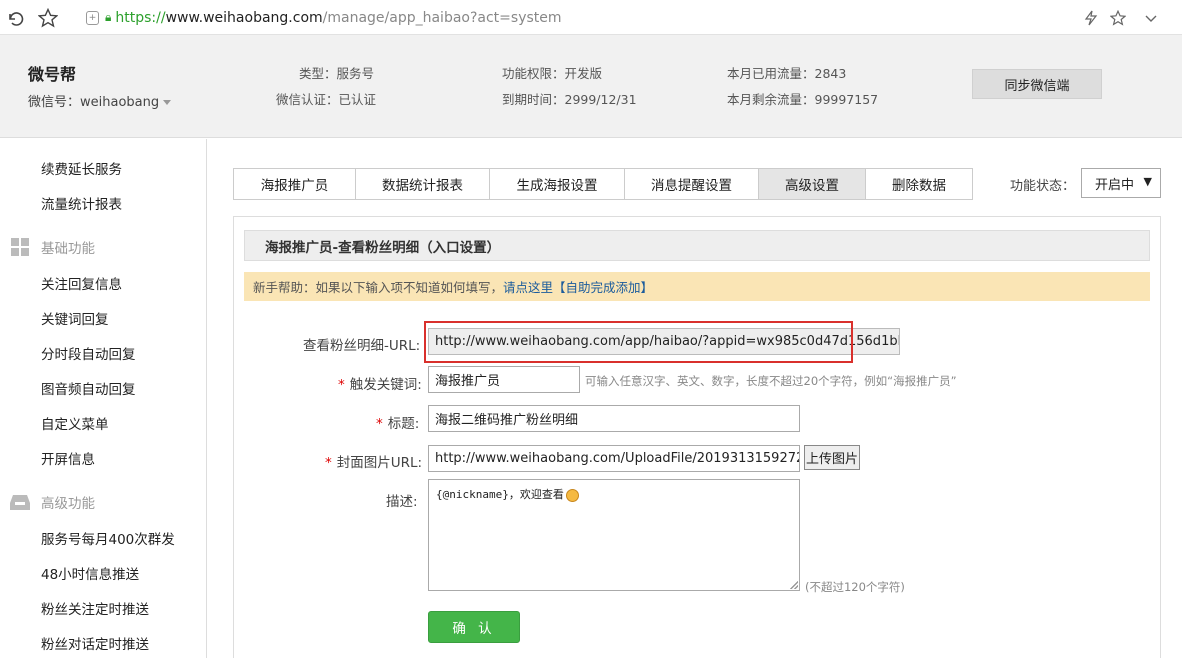 The image size is (1182, 658). Describe the element at coordinates (68, 249) in the screenshot. I see `sidebar-group-label: 基础功能` at that location.